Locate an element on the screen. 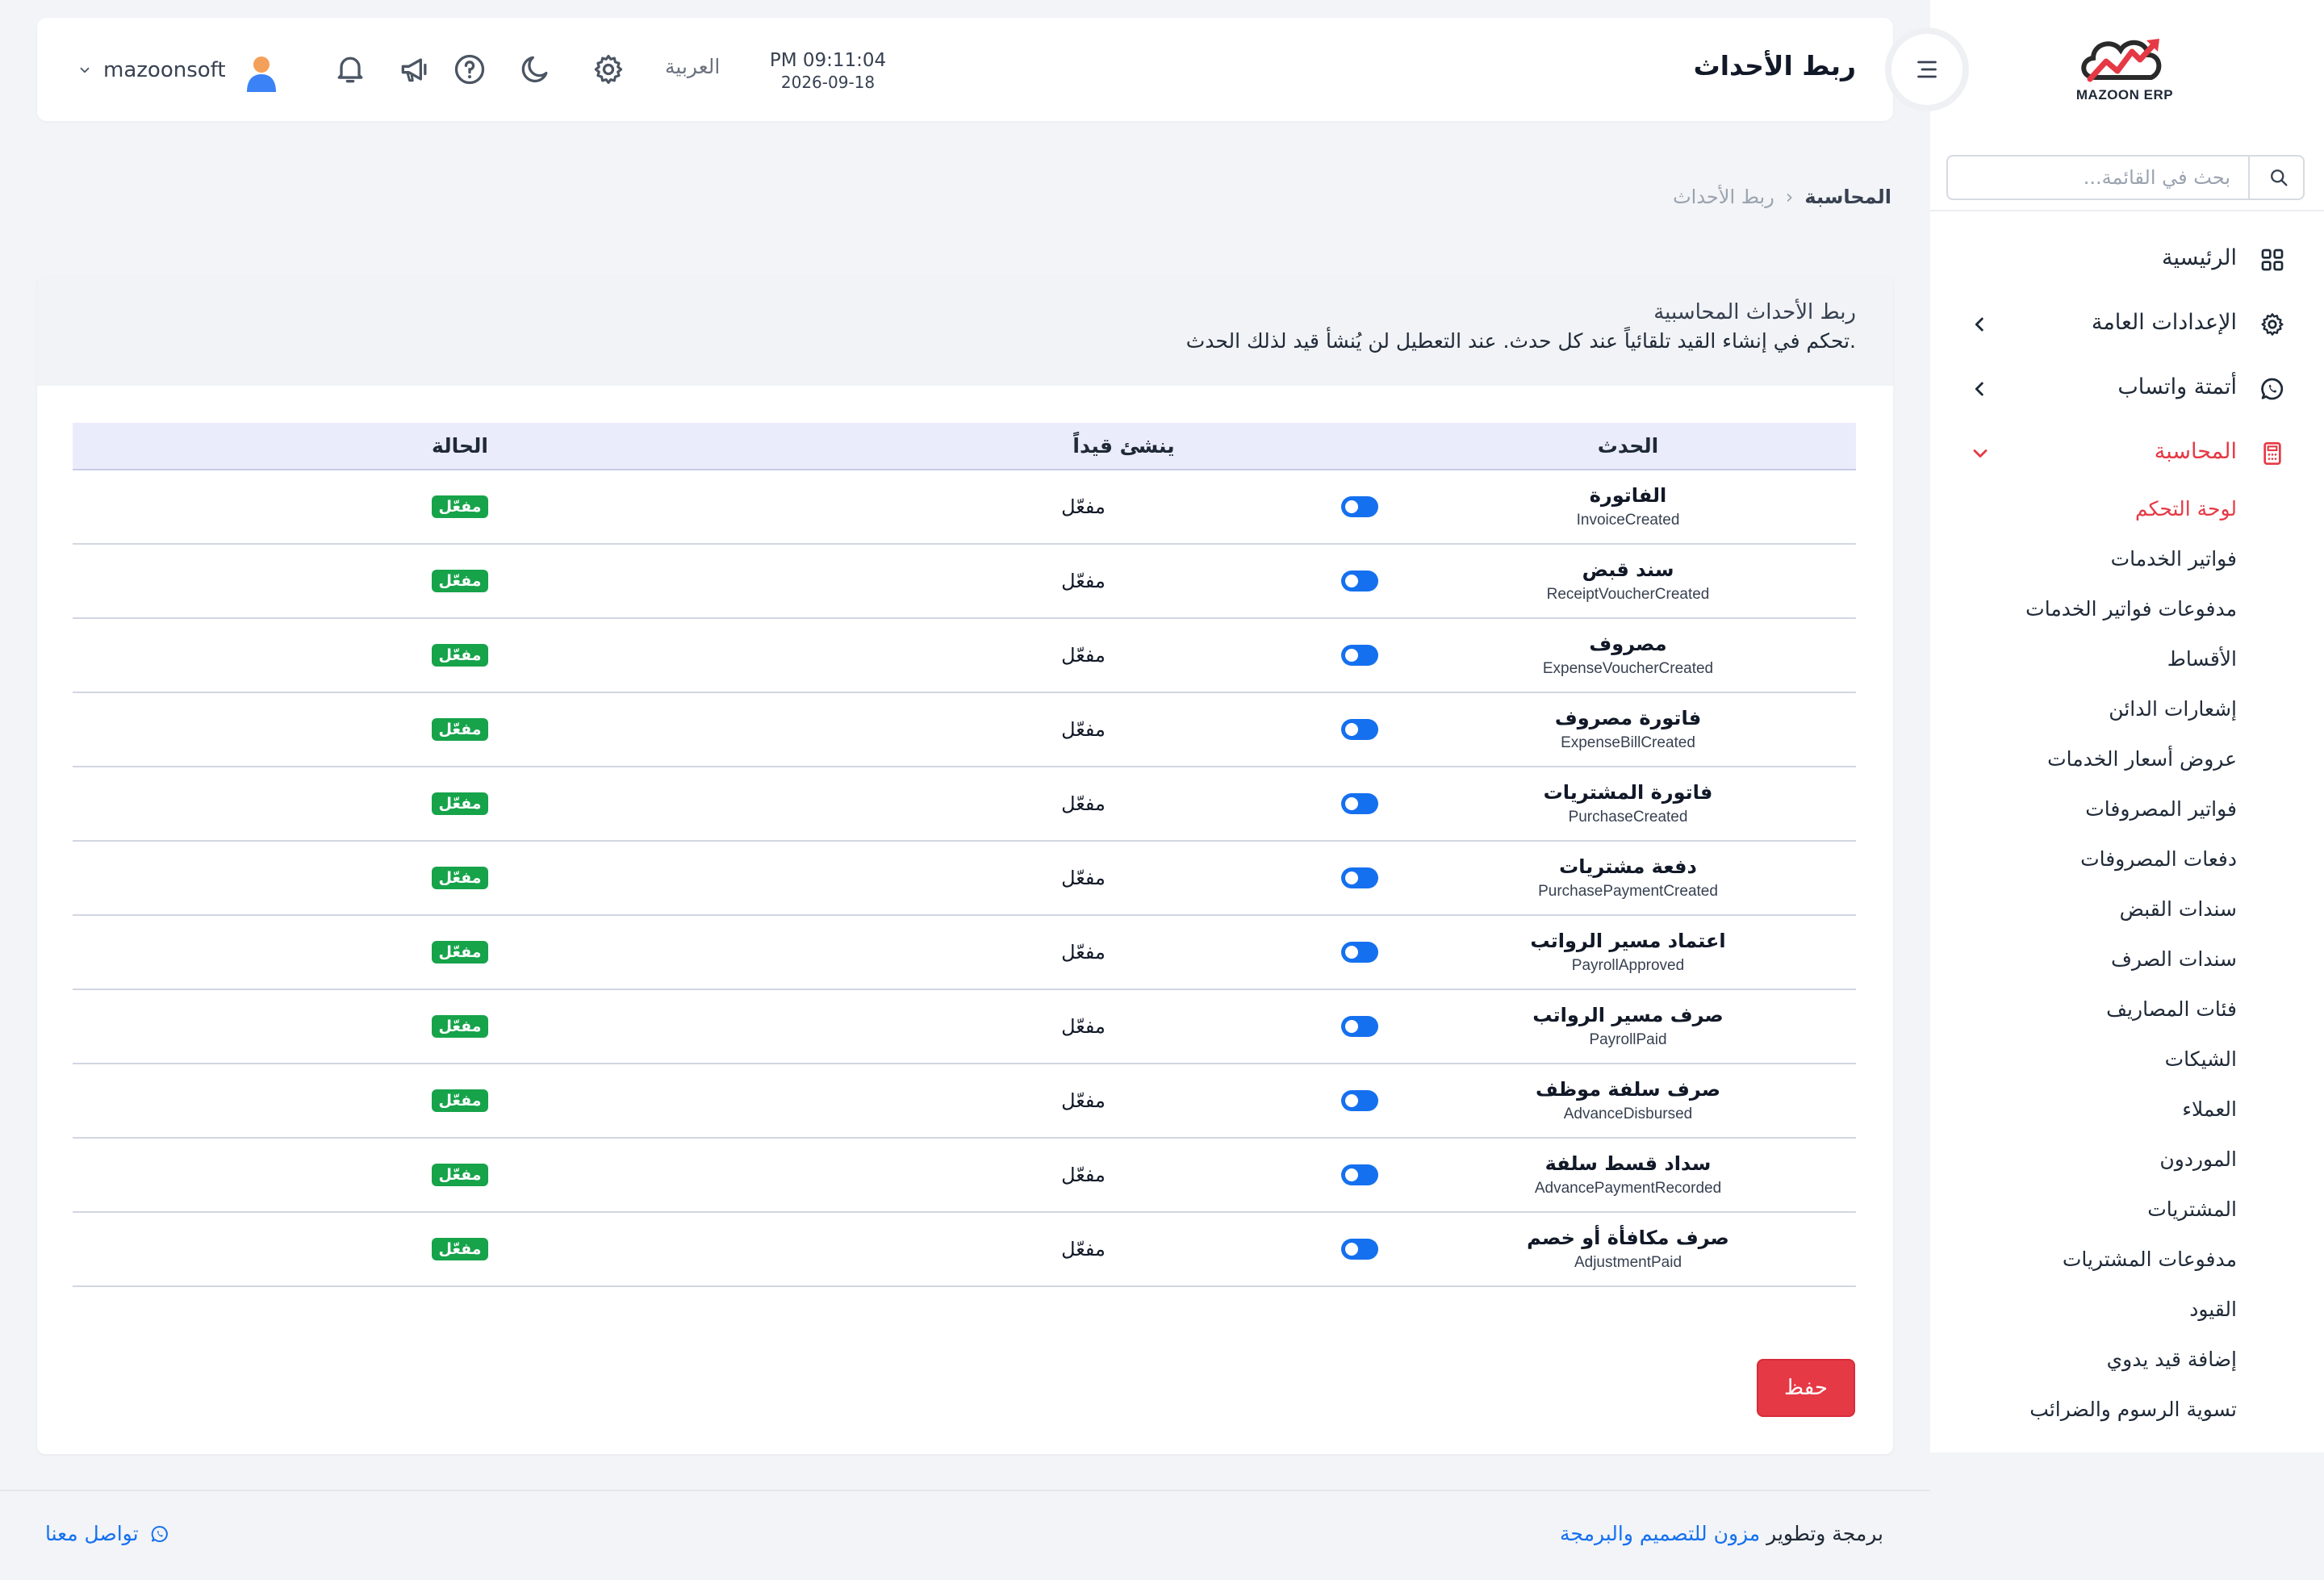 The width and height of the screenshot is (2324, 1580). moon-icon is located at coordinates (536, 69).